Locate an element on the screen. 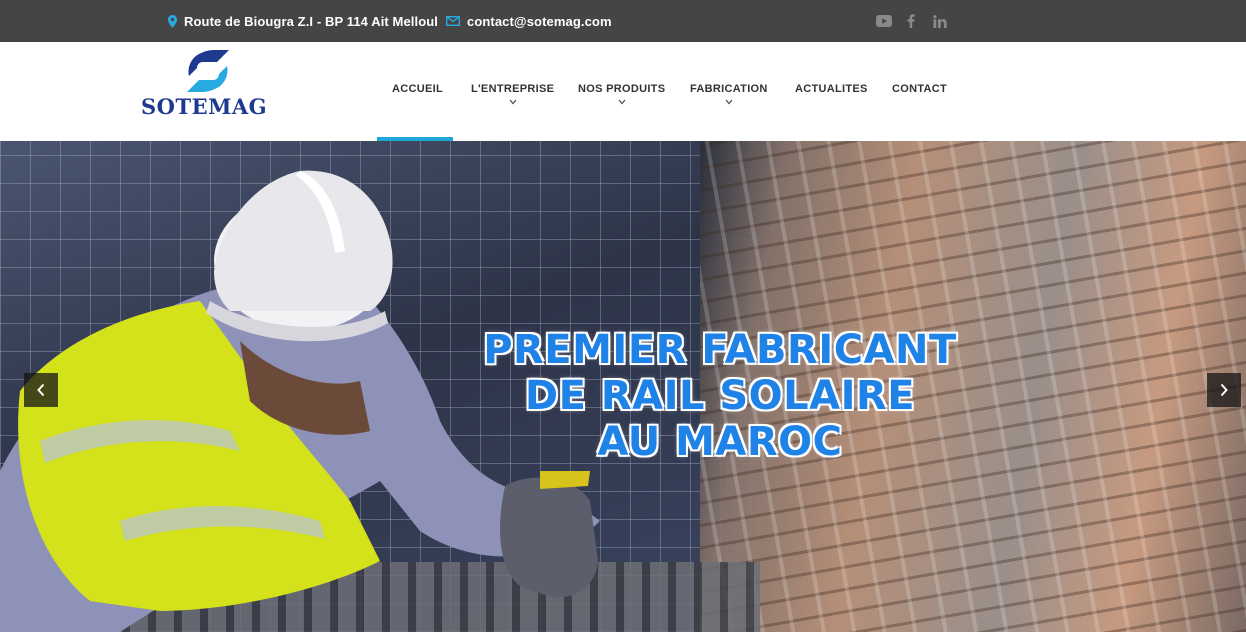 This screenshot has width=1246, height=632. youtube-icon is located at coordinates (884, 21).